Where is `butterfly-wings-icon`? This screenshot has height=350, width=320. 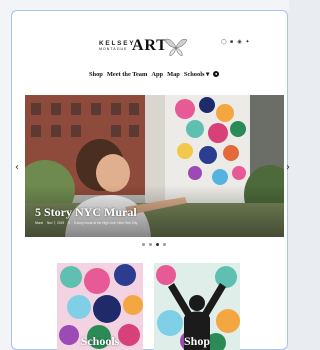
butterfly-wings-icon is located at coordinates (176, 47).